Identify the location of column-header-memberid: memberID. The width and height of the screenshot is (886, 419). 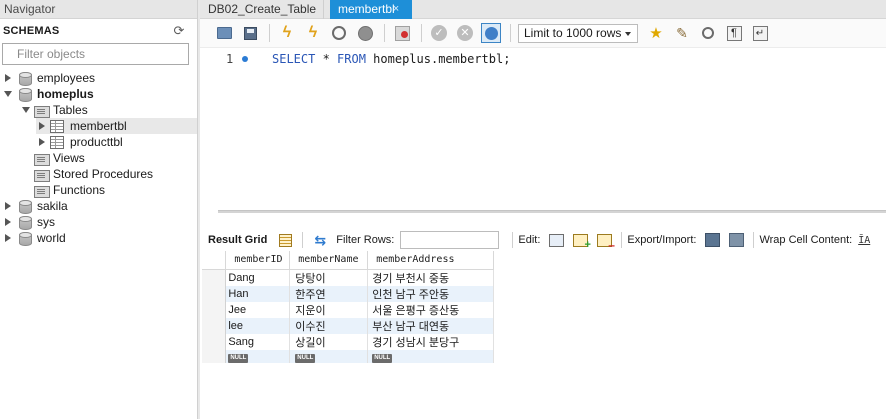
(258, 260).